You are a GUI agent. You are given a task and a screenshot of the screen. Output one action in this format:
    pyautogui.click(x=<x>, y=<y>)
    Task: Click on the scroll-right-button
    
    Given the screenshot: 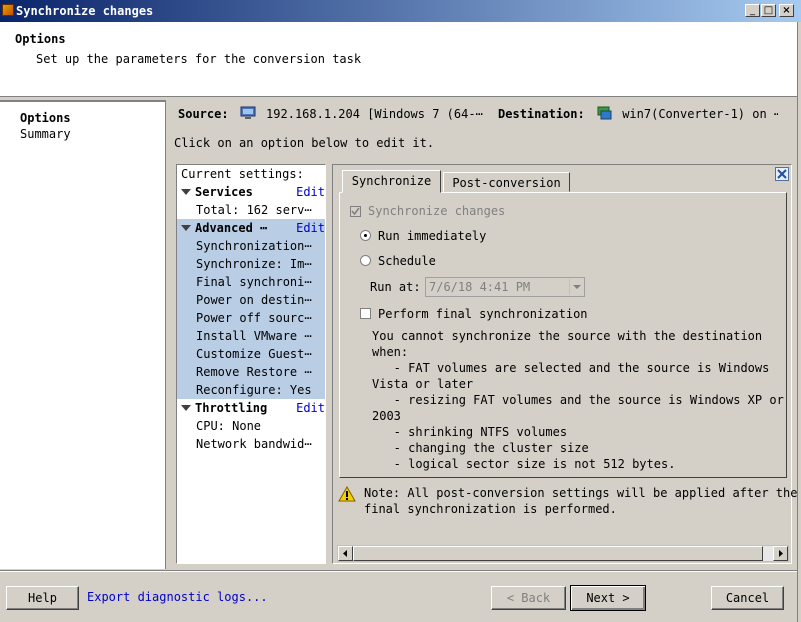 What is the action you would take?
    pyautogui.click(x=780, y=553)
    